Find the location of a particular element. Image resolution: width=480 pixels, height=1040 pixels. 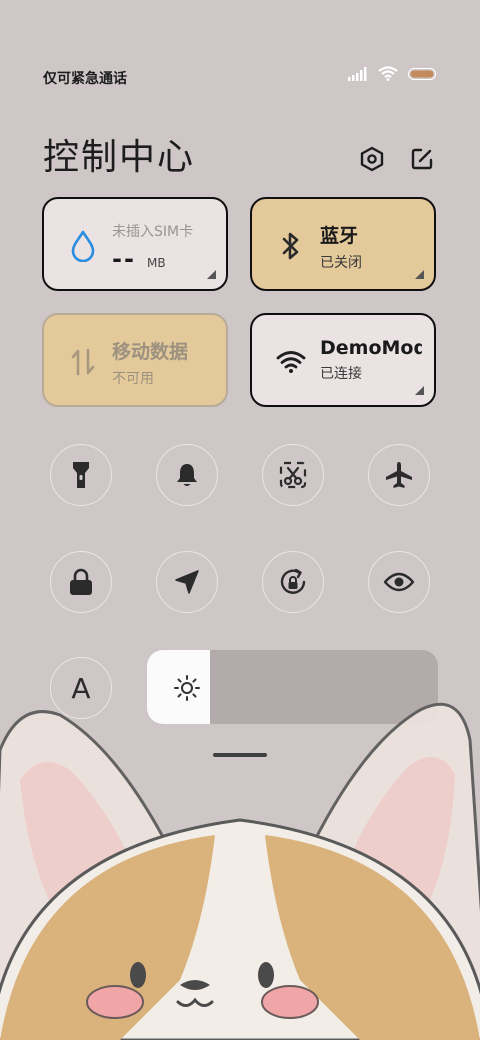

wifi-status: 已连接 is located at coordinates (341, 374).